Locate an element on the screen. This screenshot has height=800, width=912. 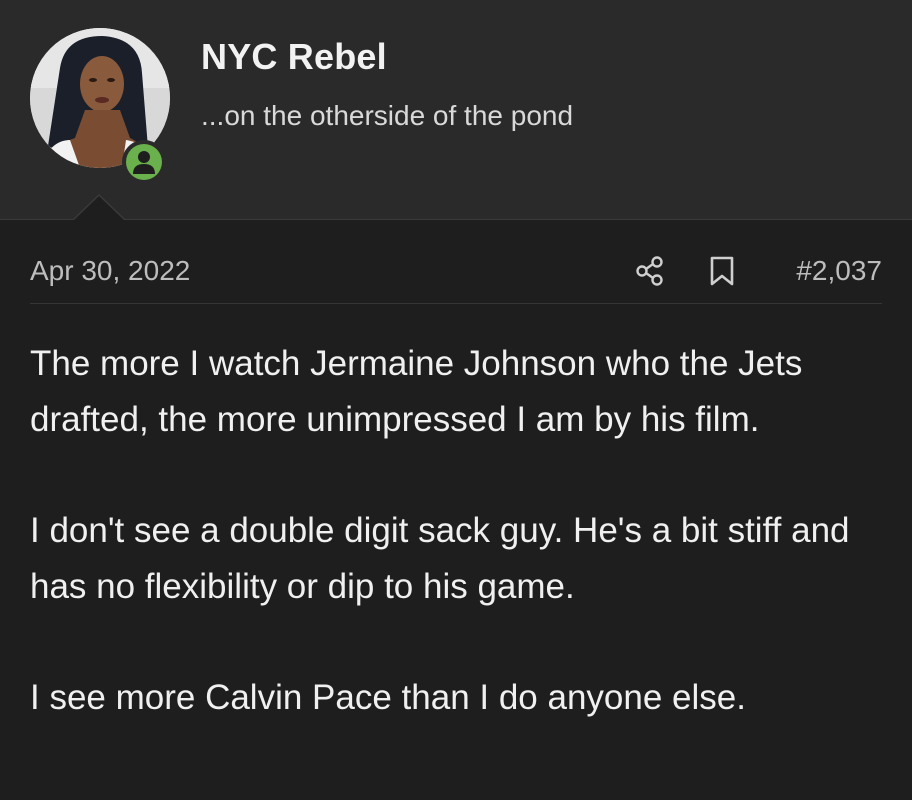
share-button is located at coordinates (650, 271).